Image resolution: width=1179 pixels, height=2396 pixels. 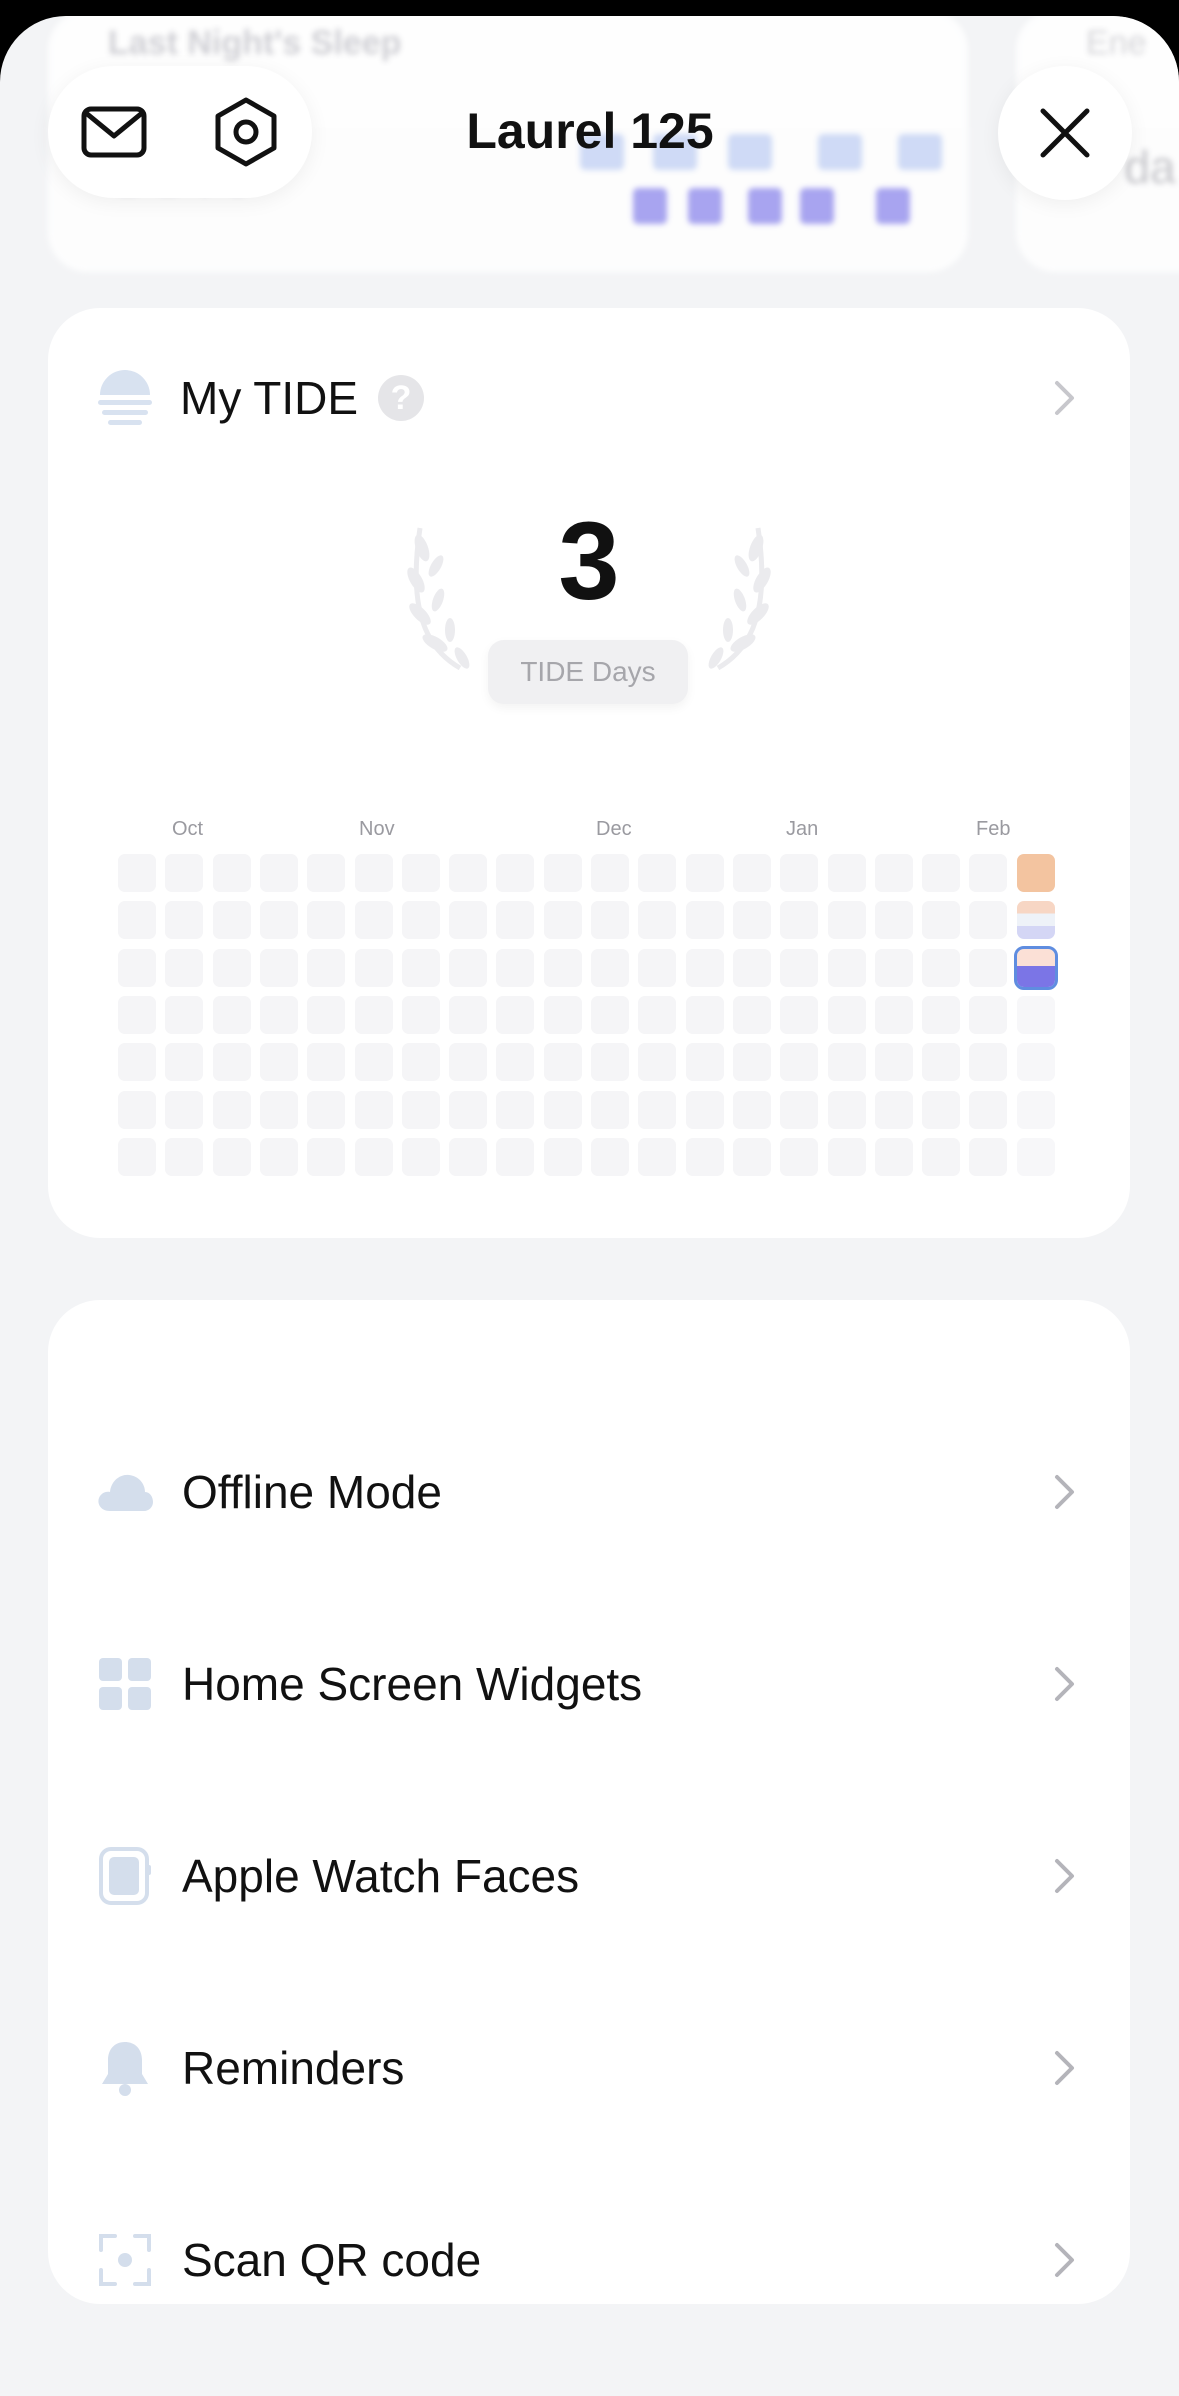 What do you see at coordinates (125, 2068) in the screenshot?
I see `bell-icon` at bounding box center [125, 2068].